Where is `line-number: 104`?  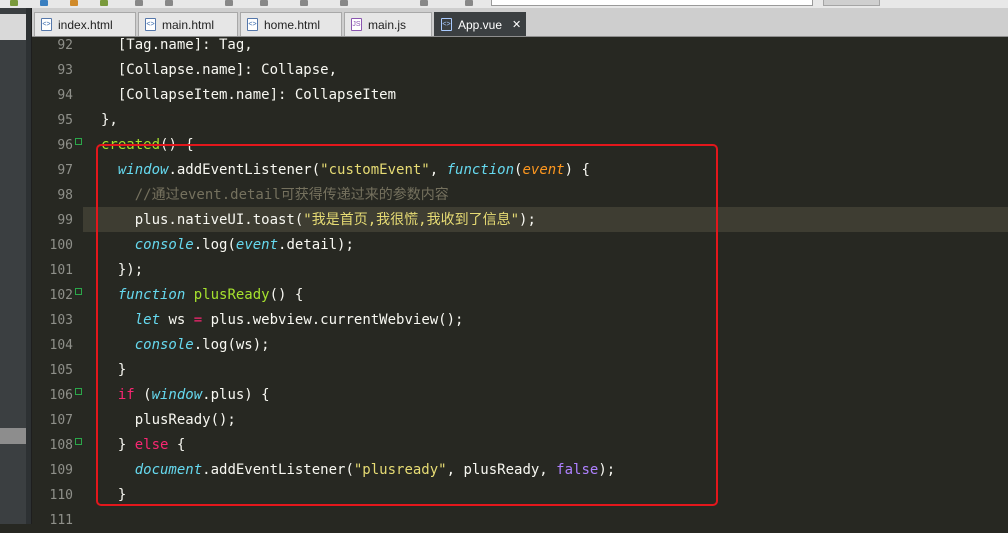
line-number: 104 is located at coordinates (61, 345).